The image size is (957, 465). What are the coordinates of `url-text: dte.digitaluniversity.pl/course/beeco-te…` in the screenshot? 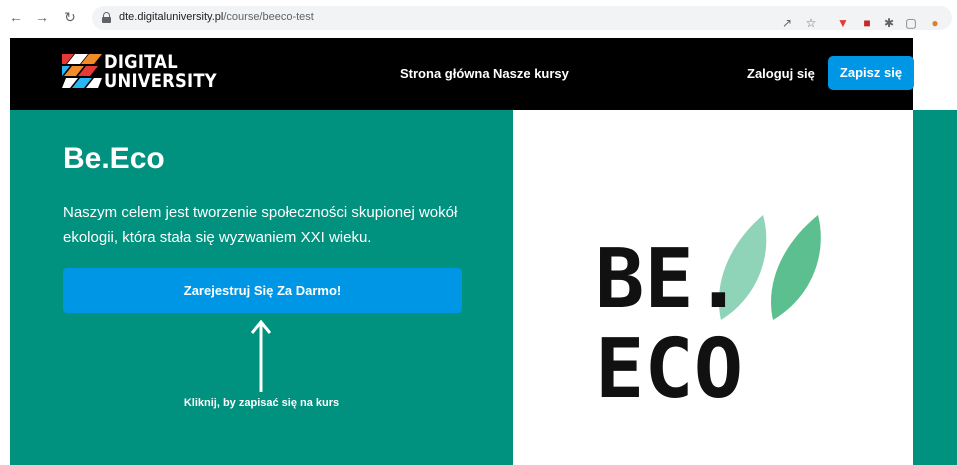 It's located at (216, 17).